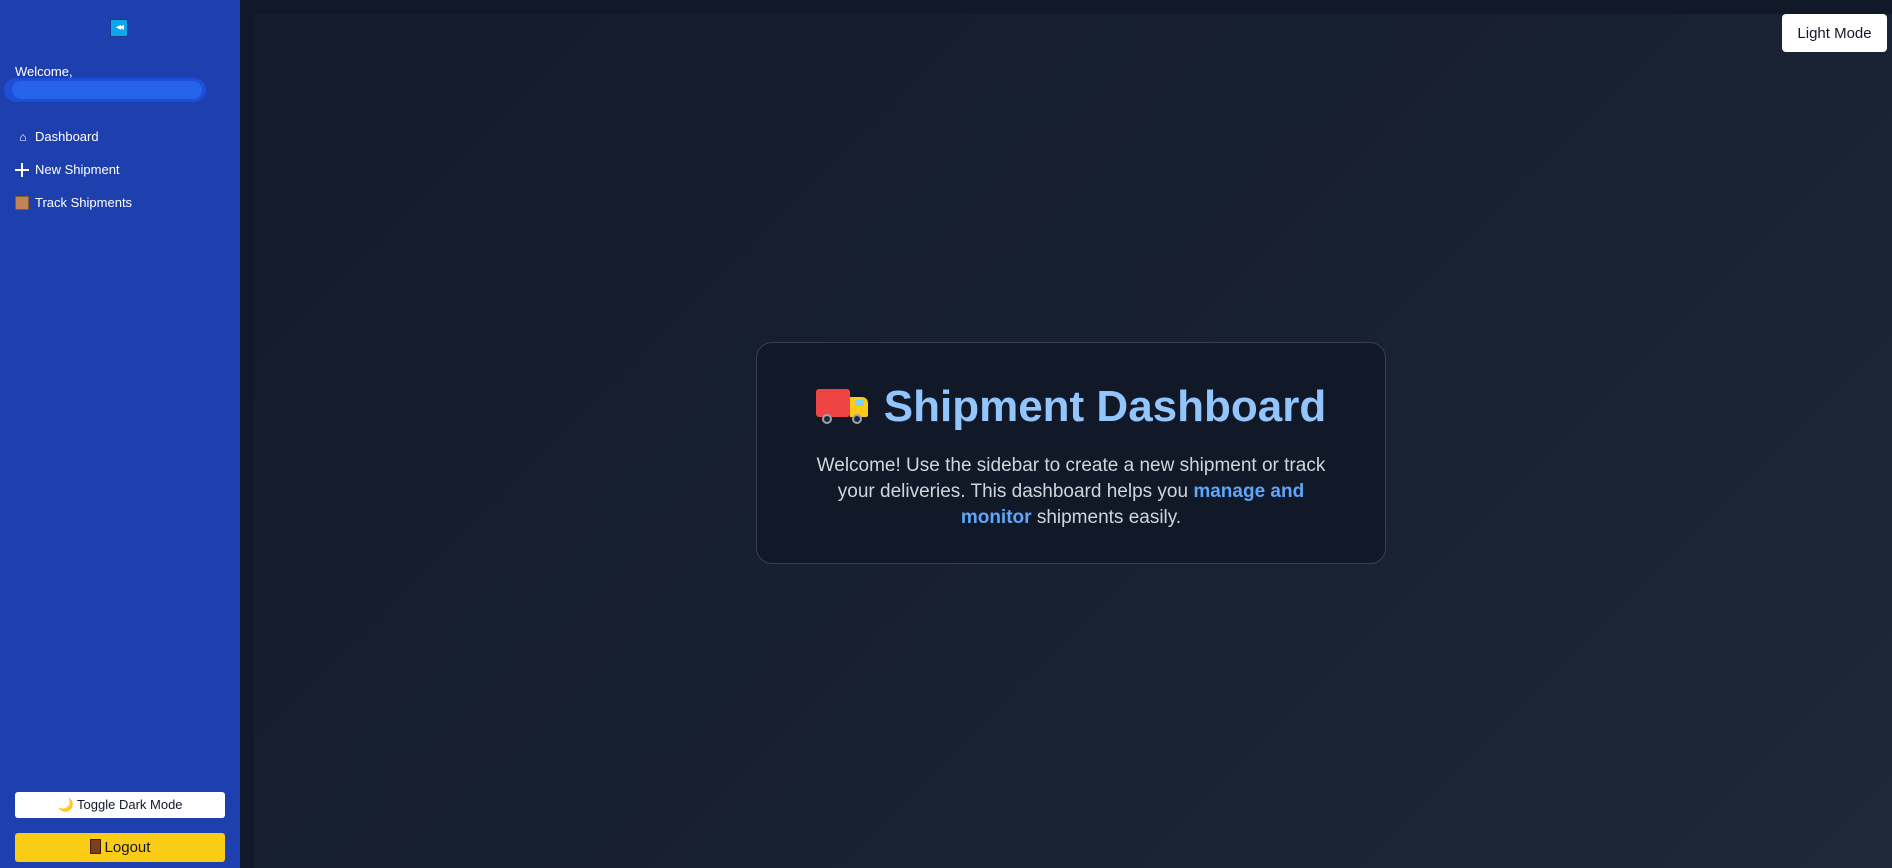  I want to click on sidebar-item-dashboard: ⌂ Dashboard, so click(73, 136).